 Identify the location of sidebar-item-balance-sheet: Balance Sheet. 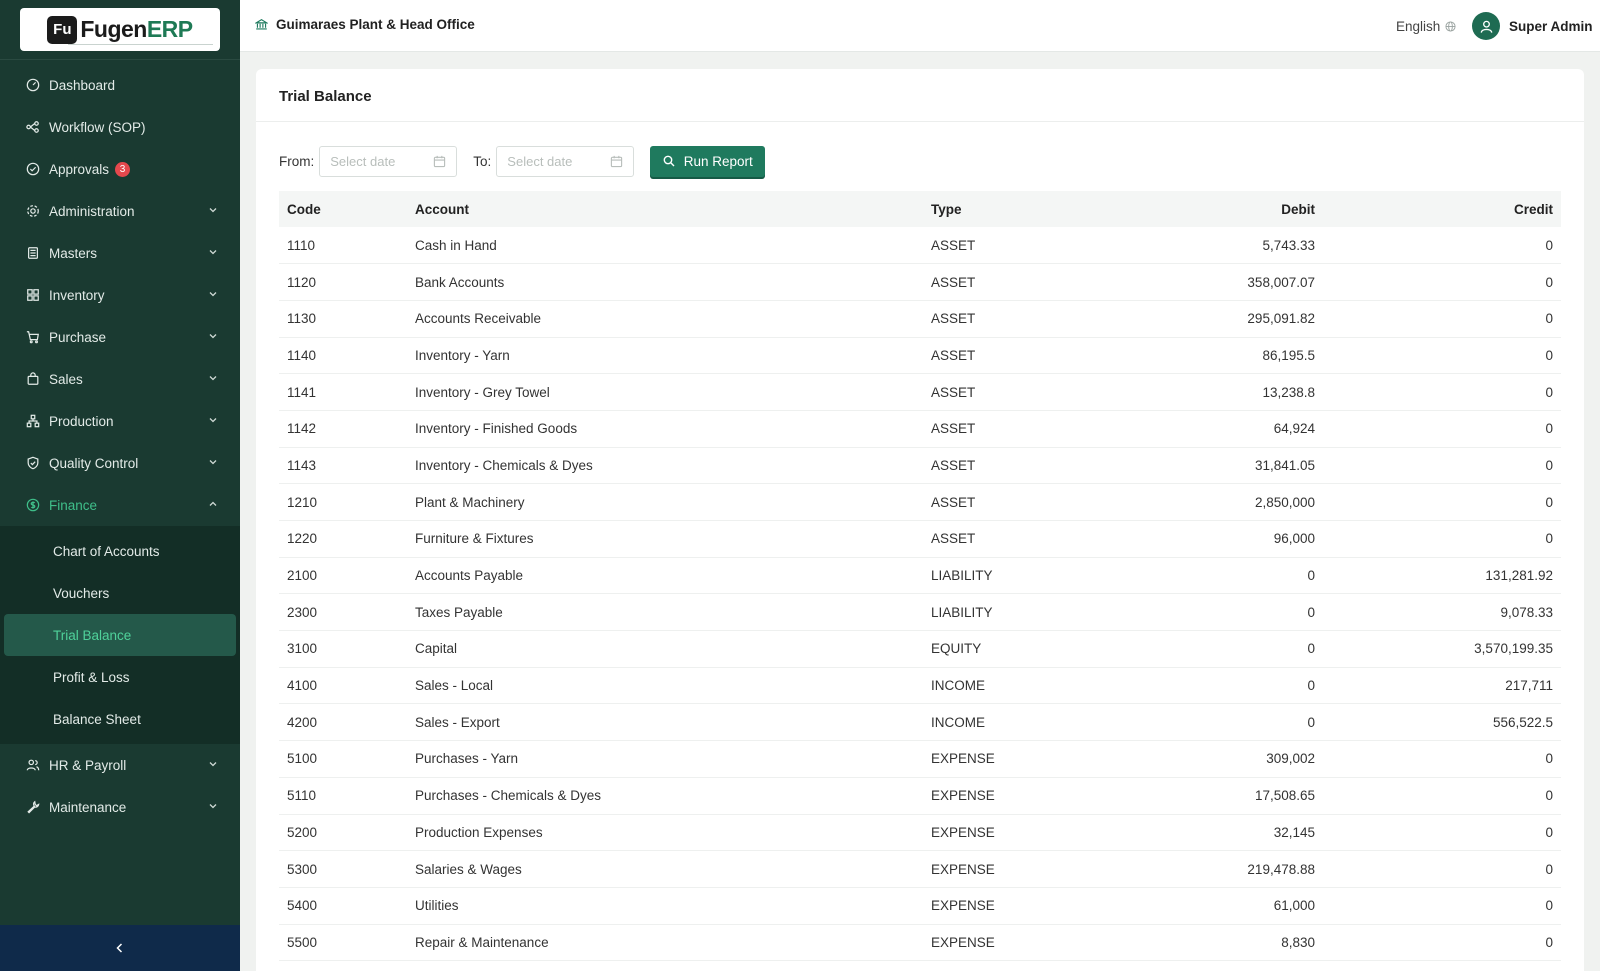
(120, 719).